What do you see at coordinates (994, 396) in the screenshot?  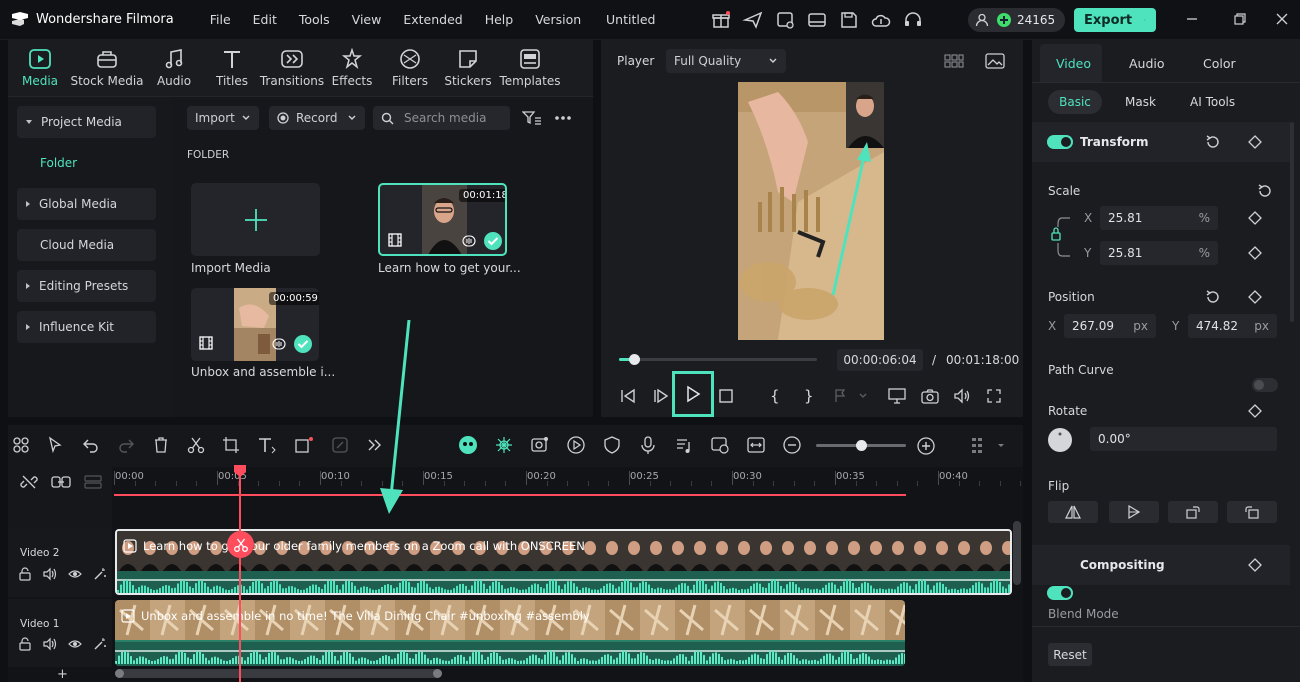 I see `fullscreen-icon` at bounding box center [994, 396].